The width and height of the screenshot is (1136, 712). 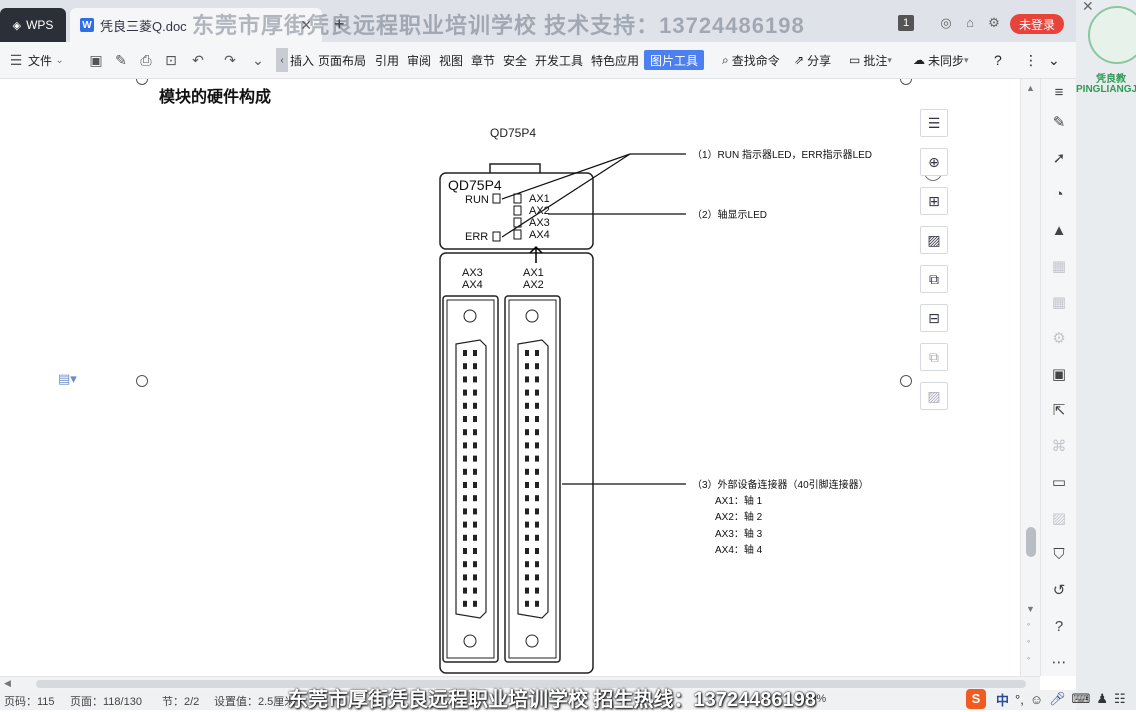 I want to click on file-menu: 文件 ⌄, so click(x=46, y=60).